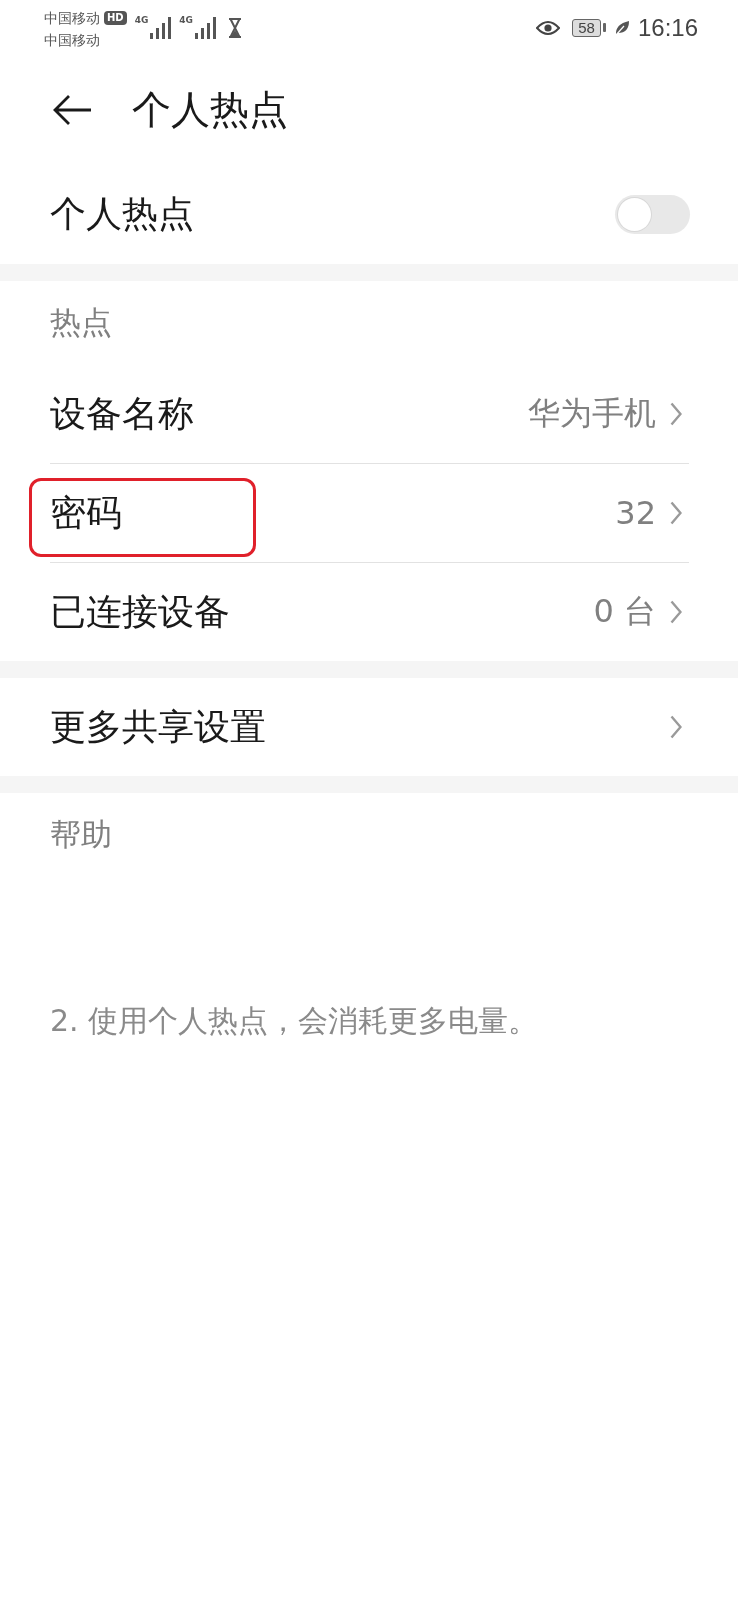 The width and height of the screenshot is (738, 1600). What do you see at coordinates (235, 27) in the screenshot?
I see `hourglass-icon` at bounding box center [235, 27].